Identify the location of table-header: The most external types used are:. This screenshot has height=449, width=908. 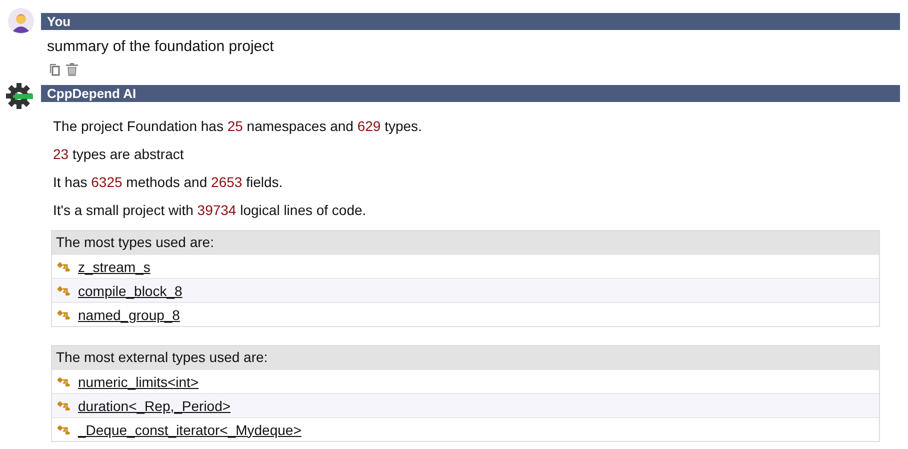
(465, 357).